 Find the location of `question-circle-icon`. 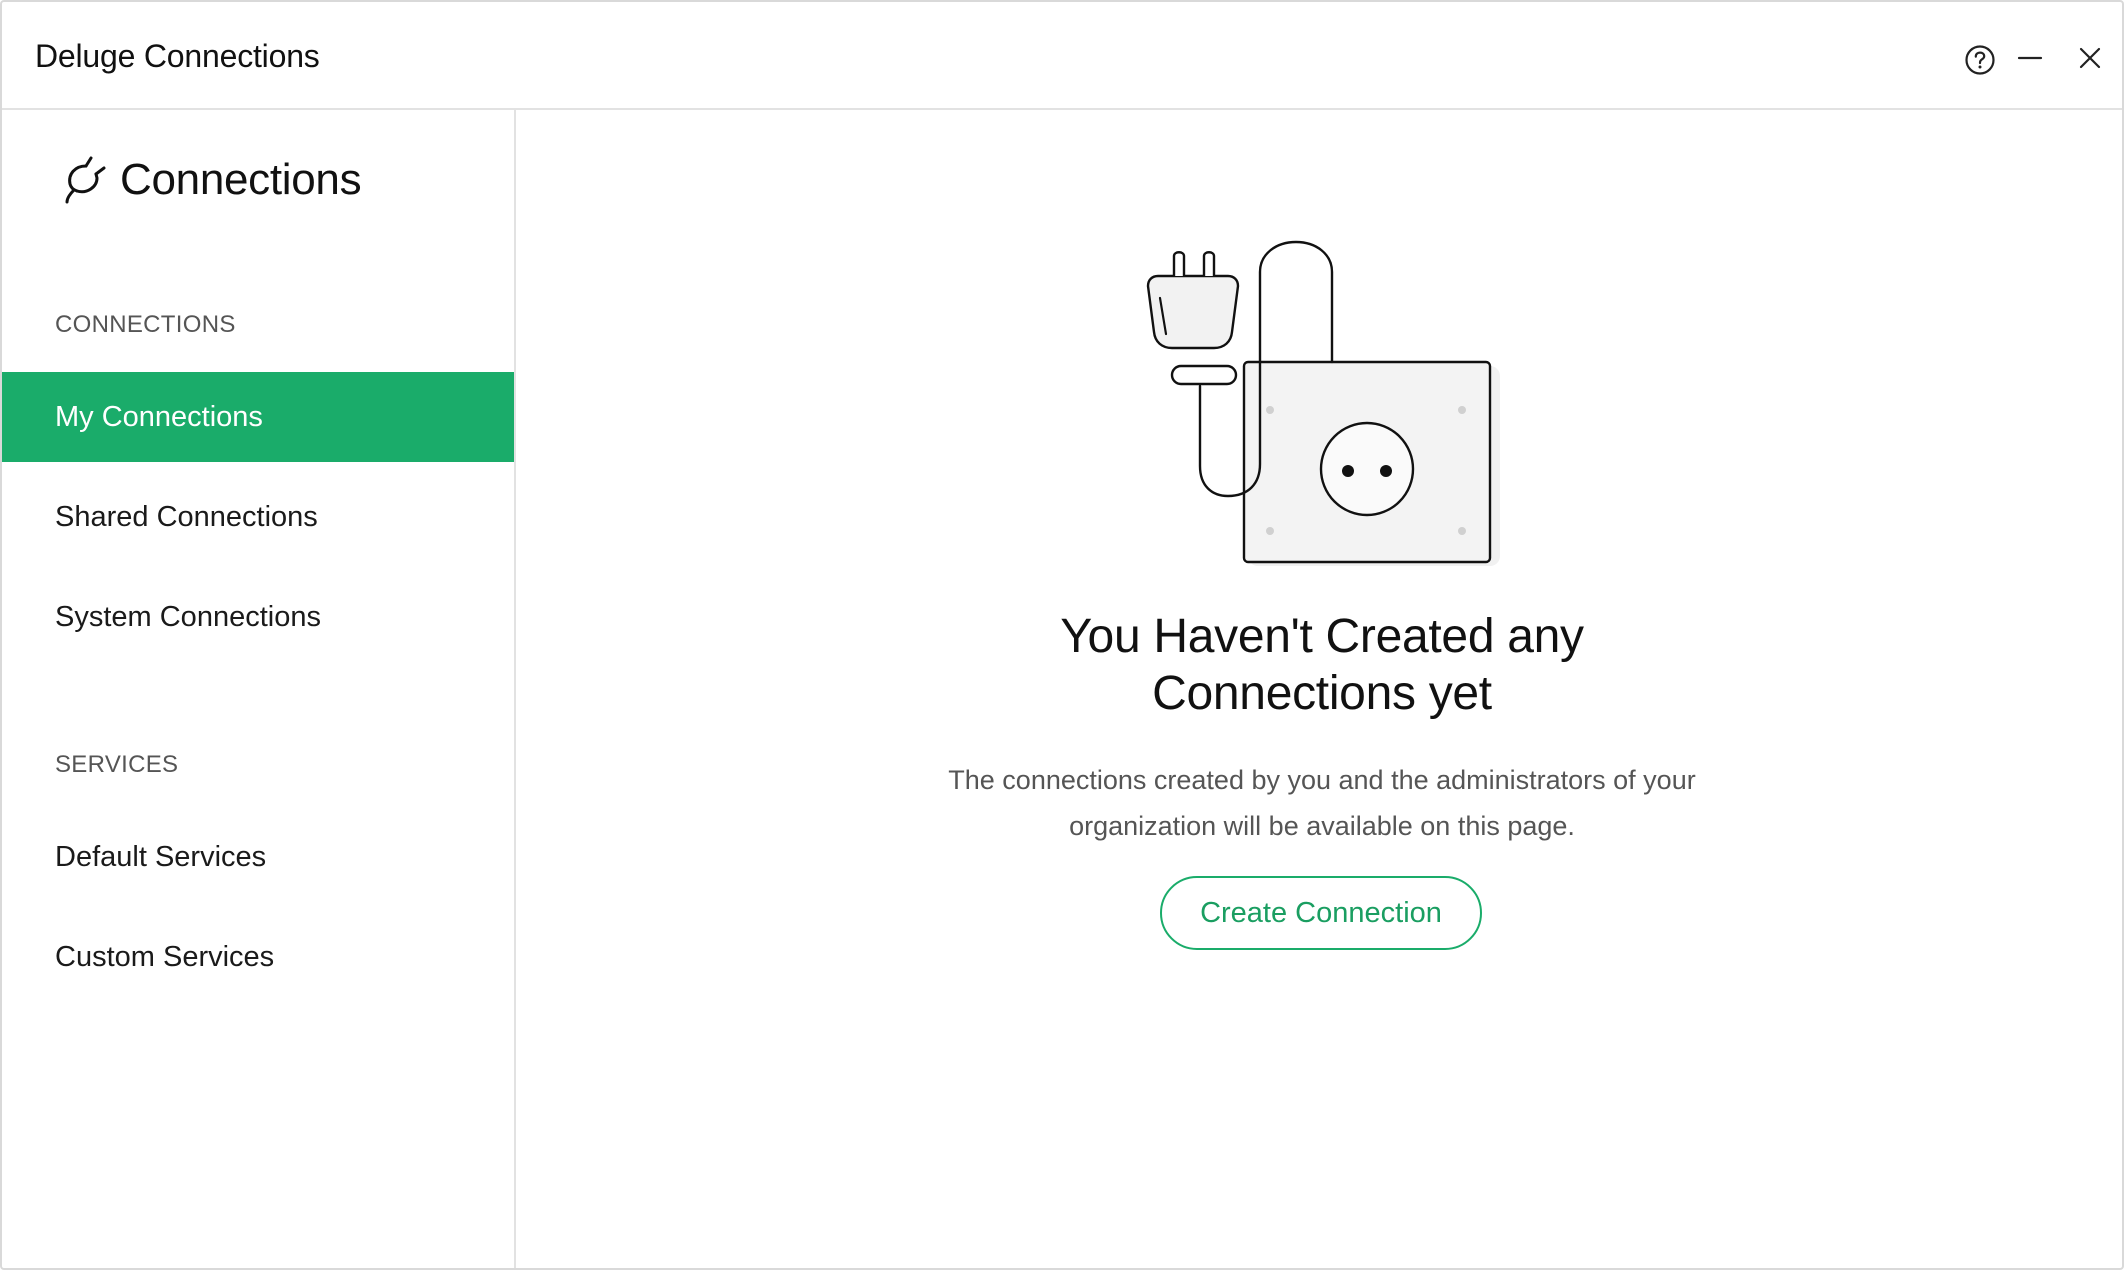

question-circle-icon is located at coordinates (1980, 60).